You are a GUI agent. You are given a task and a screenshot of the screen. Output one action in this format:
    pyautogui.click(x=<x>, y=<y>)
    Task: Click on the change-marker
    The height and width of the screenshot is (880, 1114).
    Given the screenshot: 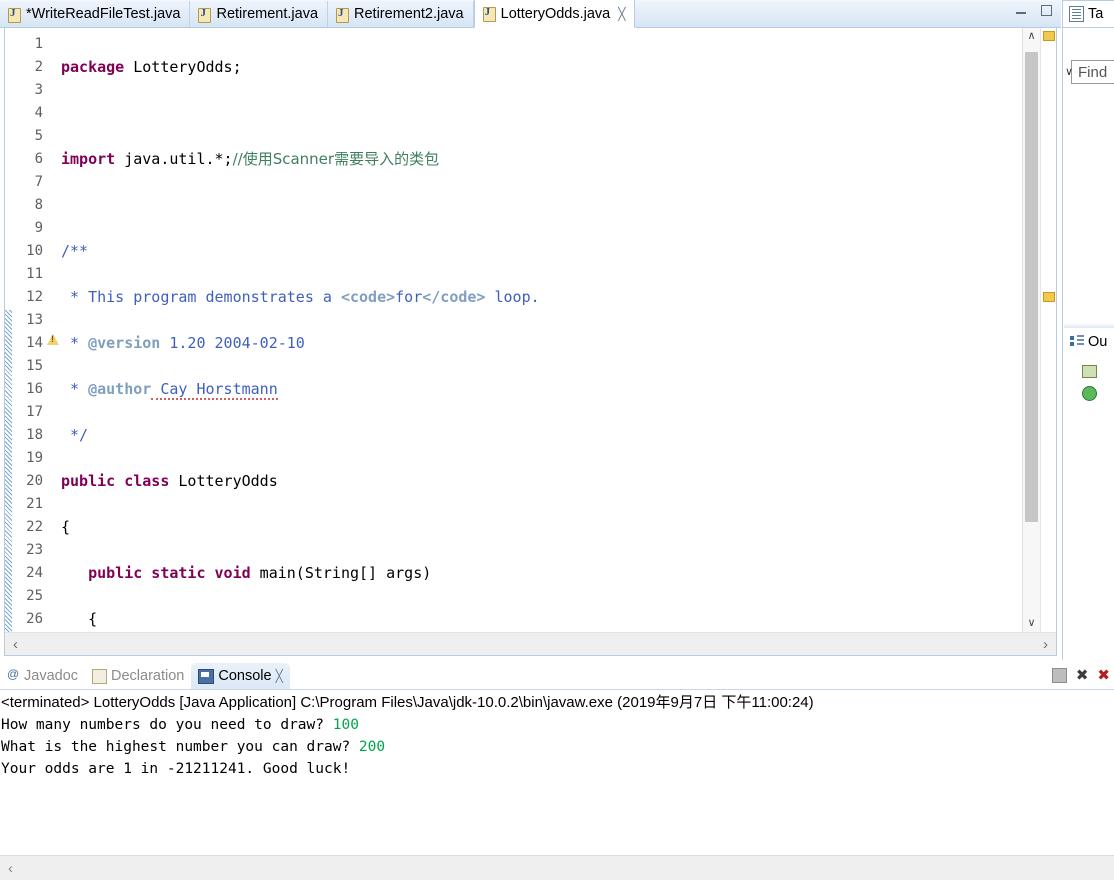 What is the action you would take?
    pyautogui.click(x=8, y=471)
    